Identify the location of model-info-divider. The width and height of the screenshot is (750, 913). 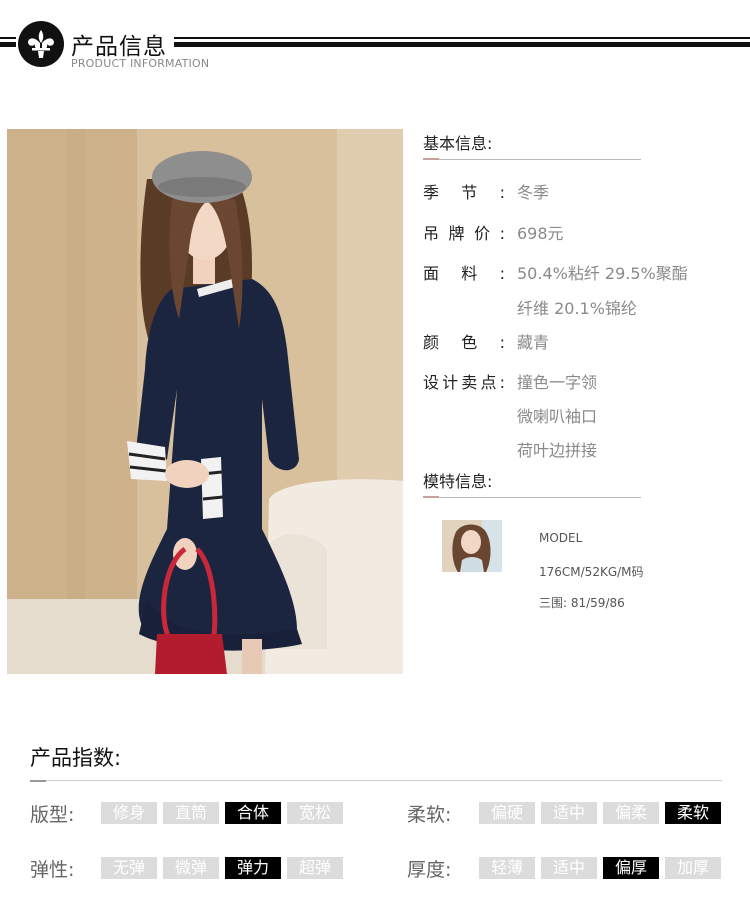
(532, 497).